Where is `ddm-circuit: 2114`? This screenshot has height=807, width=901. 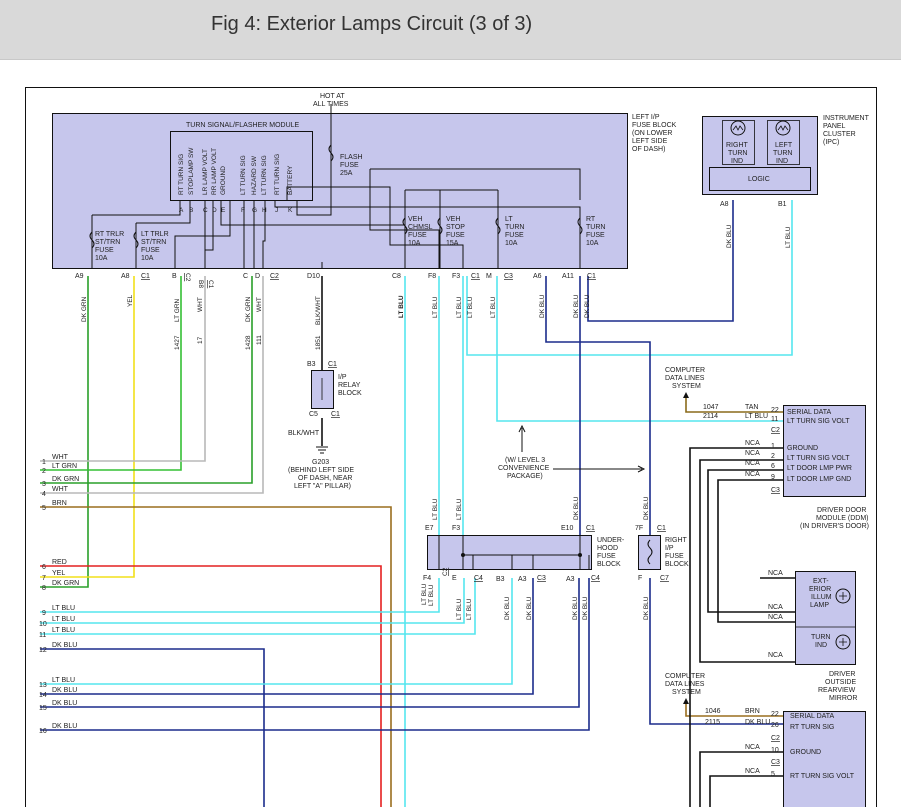 ddm-circuit: 2114 is located at coordinates (710, 416).